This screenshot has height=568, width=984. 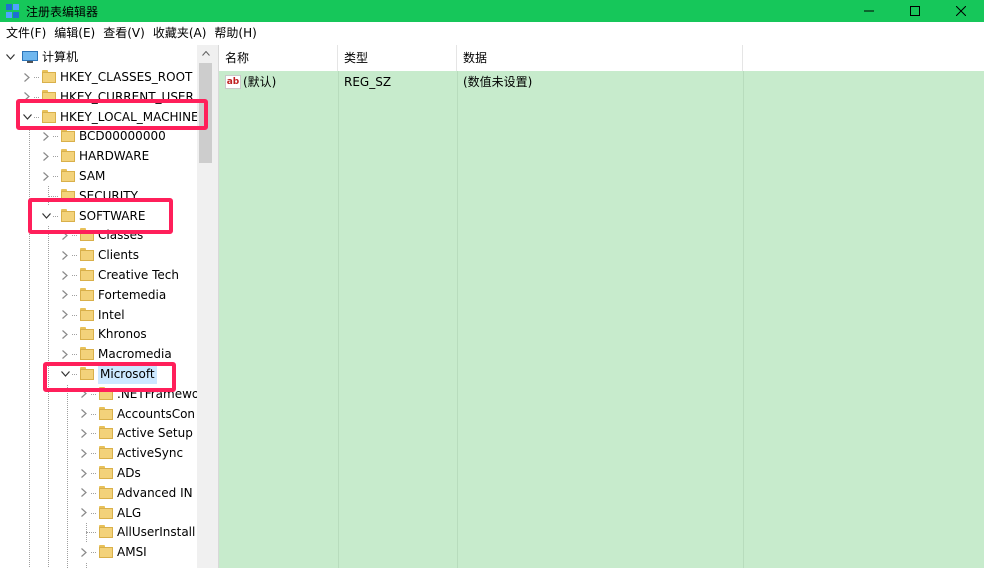 I want to click on value-type: REG_SZ, so click(x=368, y=82).